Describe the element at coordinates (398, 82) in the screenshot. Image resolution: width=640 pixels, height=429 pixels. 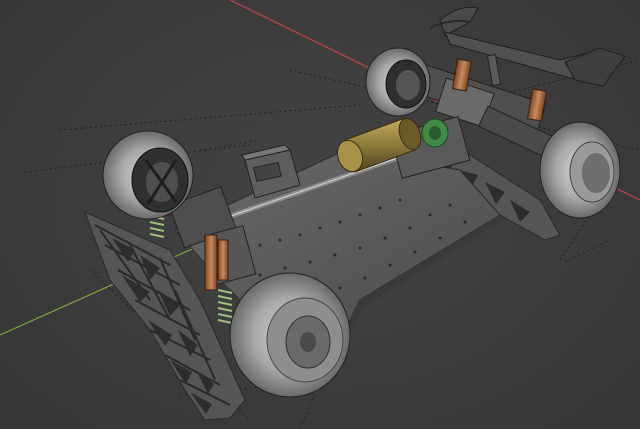
I see `rear-left-tire` at that location.